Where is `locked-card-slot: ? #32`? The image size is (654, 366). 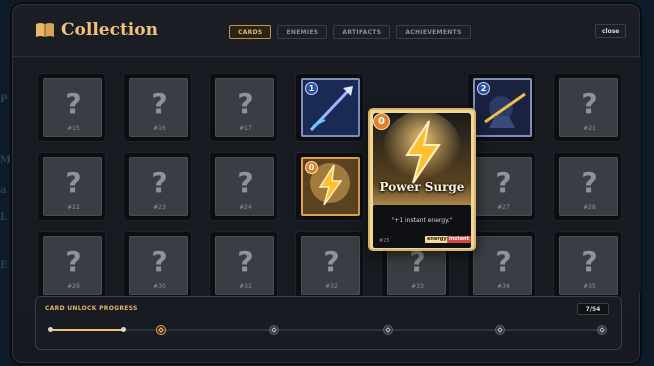 locked-card-slot: ? #32 is located at coordinates (329, 265).